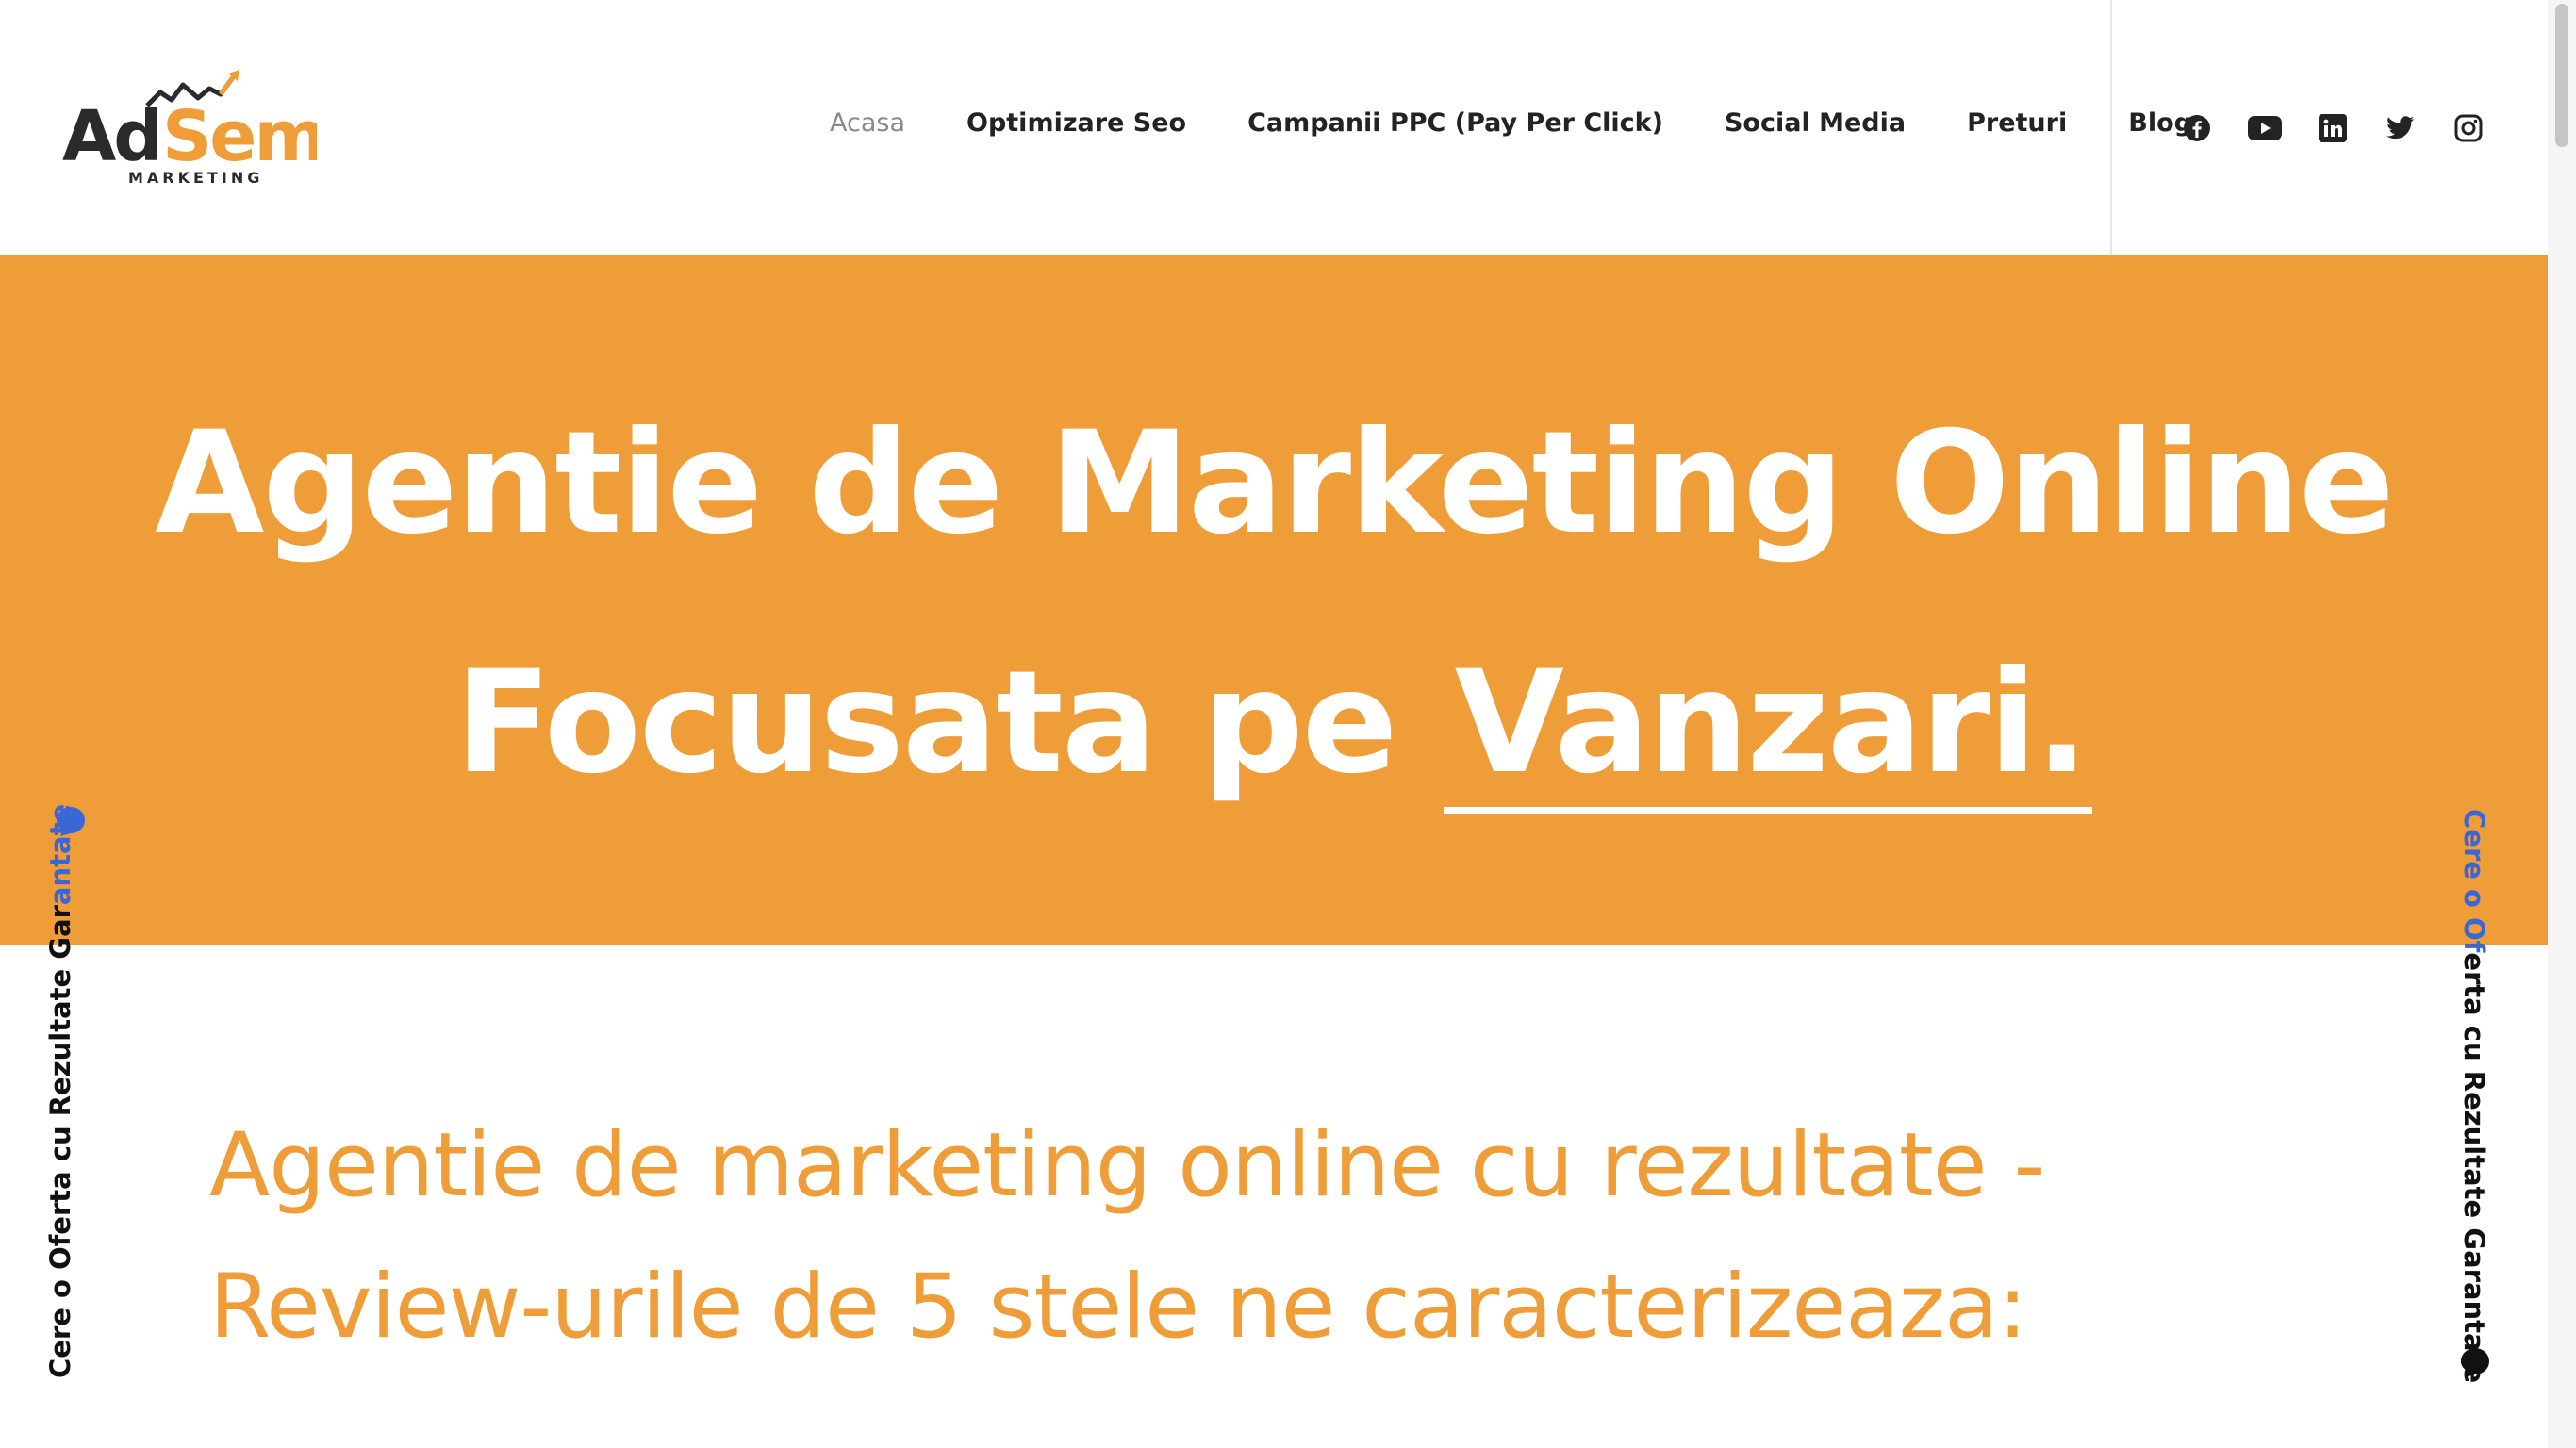 The height and width of the screenshot is (1448, 2576). What do you see at coordinates (867, 123) in the screenshot?
I see `nav-link-acasa: Acasa` at bounding box center [867, 123].